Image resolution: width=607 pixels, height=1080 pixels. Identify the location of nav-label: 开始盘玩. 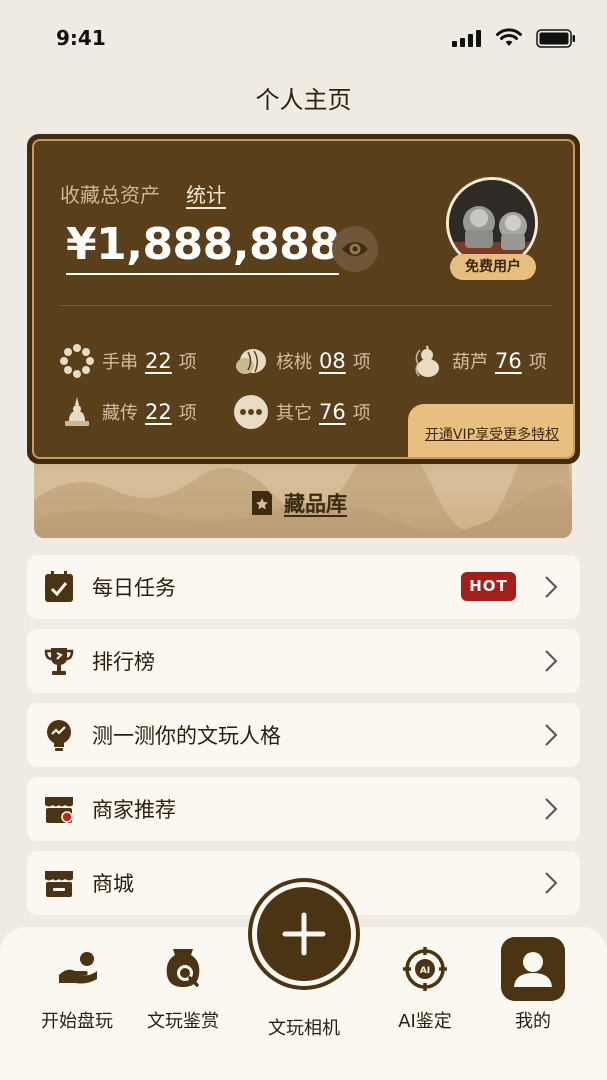
(77, 1021).